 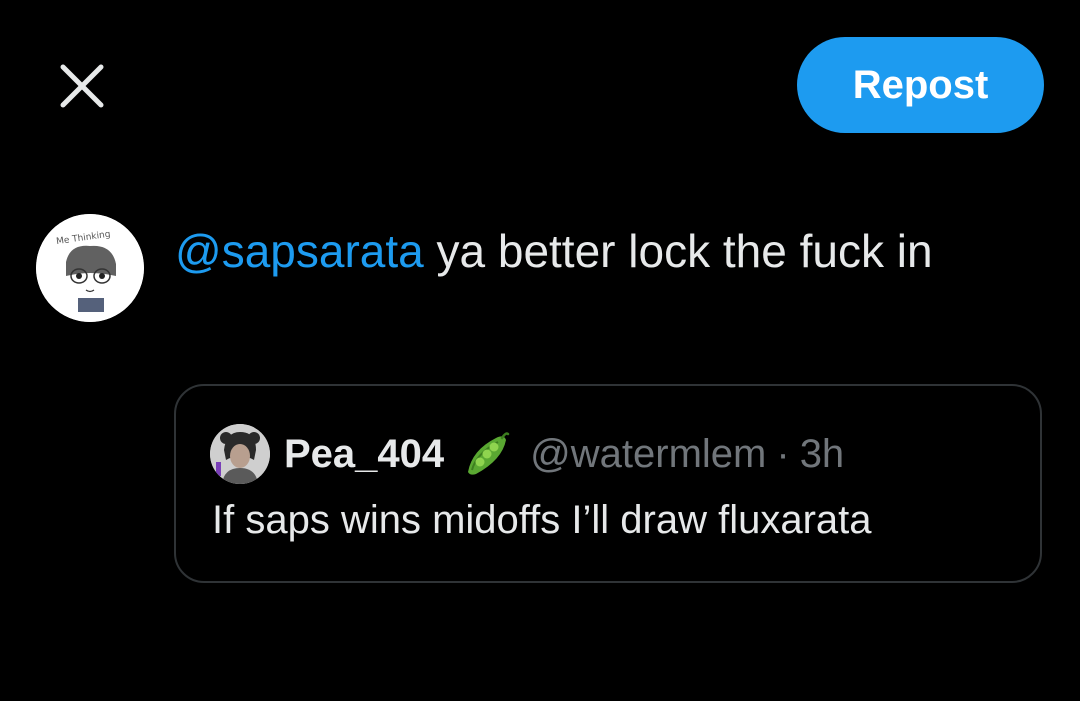 I want to click on quoted-avatar, so click(x=240, y=454).